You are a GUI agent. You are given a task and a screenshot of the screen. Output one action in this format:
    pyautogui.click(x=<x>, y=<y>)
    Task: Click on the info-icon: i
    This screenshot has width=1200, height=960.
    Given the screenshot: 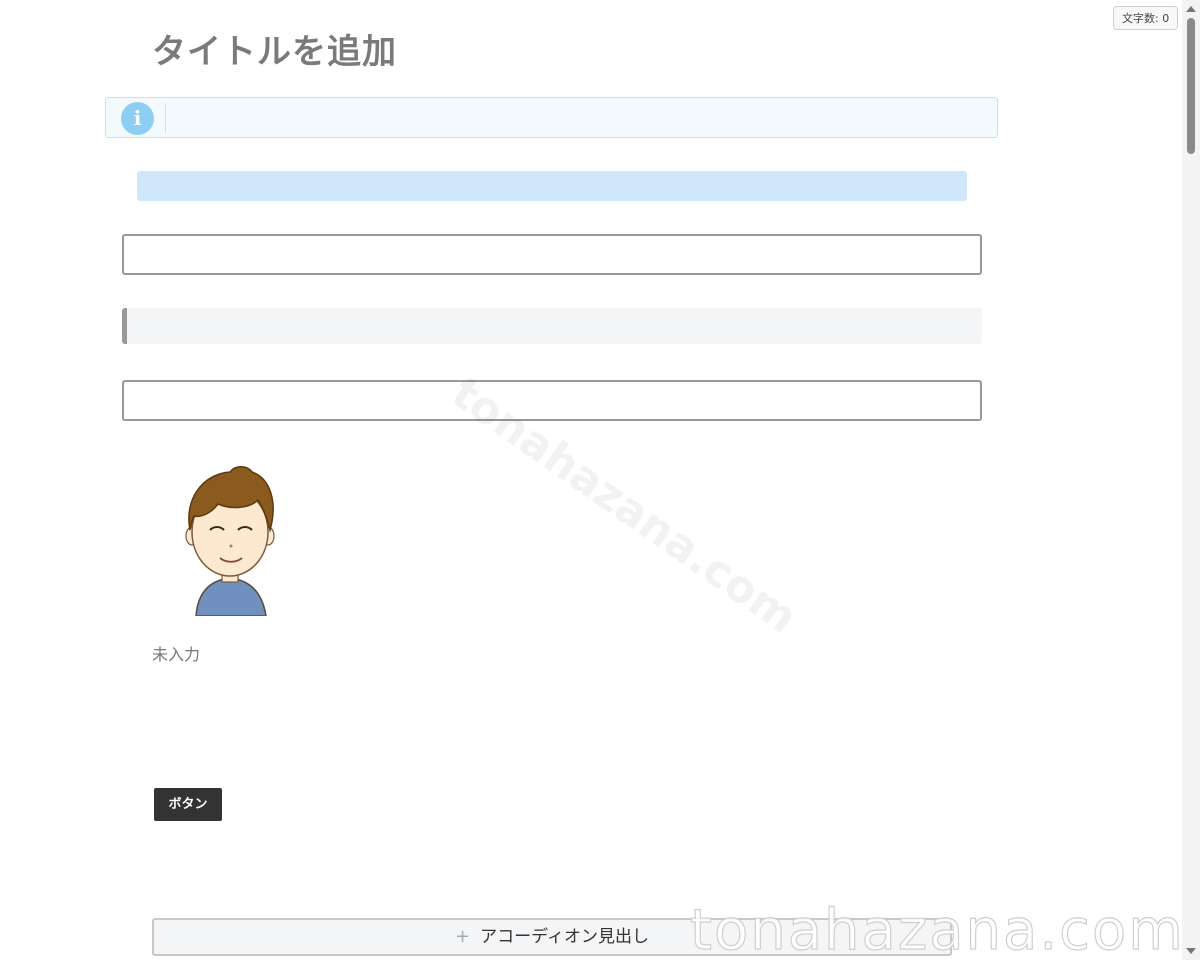 What is the action you would take?
    pyautogui.click(x=137, y=118)
    